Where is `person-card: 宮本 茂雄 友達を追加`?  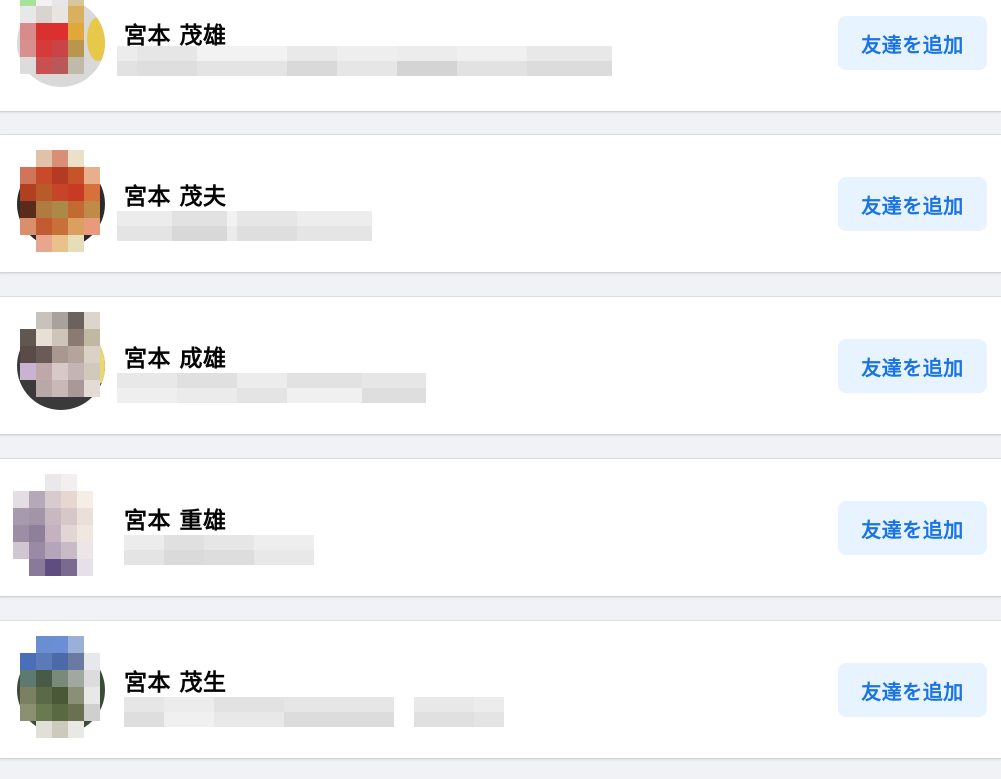
person-card: 宮本 茂雄 友達を追加 is located at coordinates (500, 56).